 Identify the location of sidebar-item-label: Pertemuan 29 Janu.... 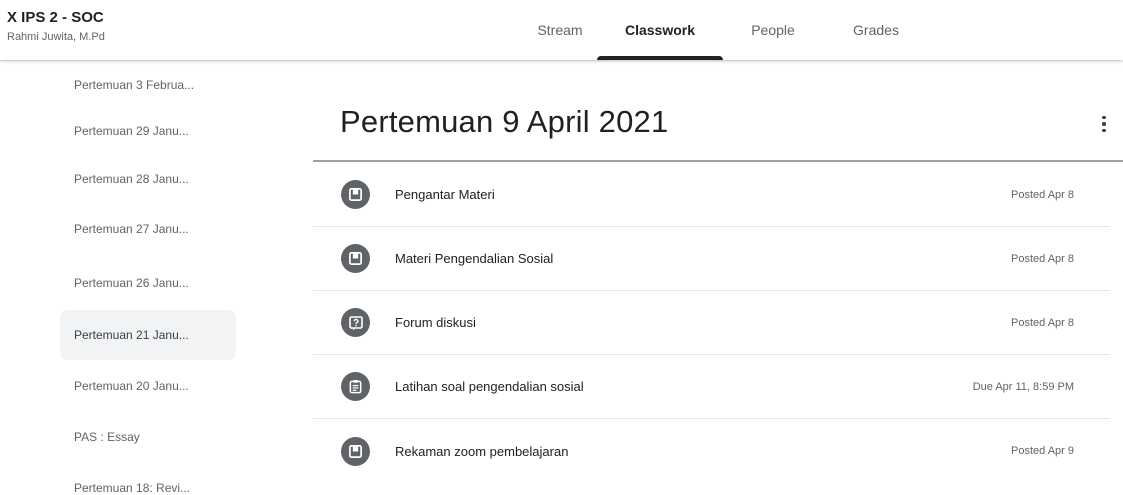
(131, 131).